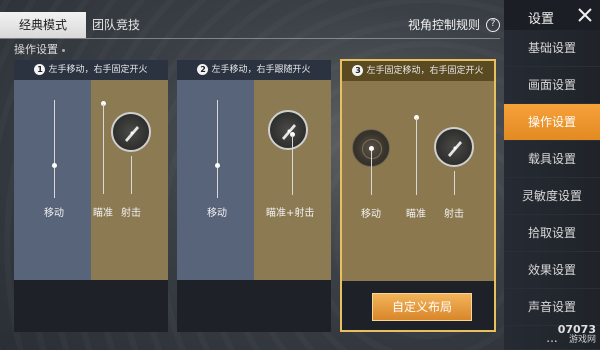  I want to click on option-number: 1, so click(40, 69).